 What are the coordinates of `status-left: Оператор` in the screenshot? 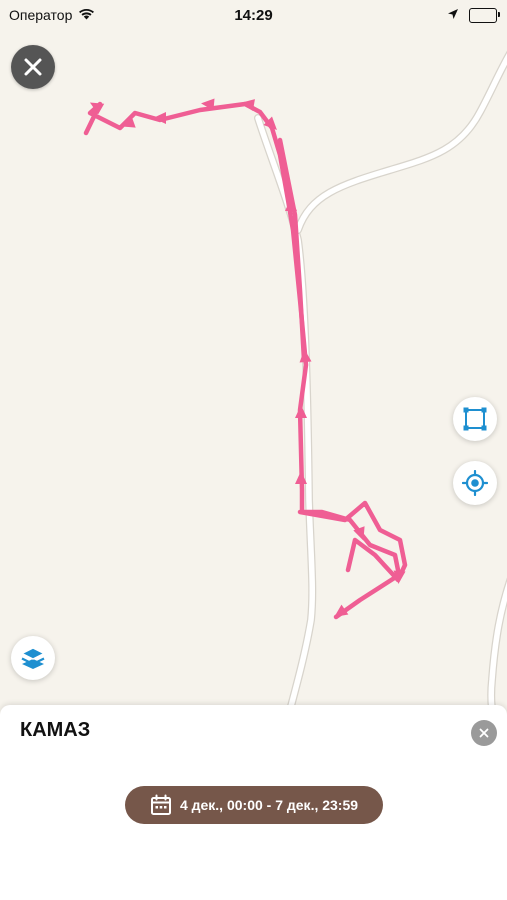 It's located at (47, 15).